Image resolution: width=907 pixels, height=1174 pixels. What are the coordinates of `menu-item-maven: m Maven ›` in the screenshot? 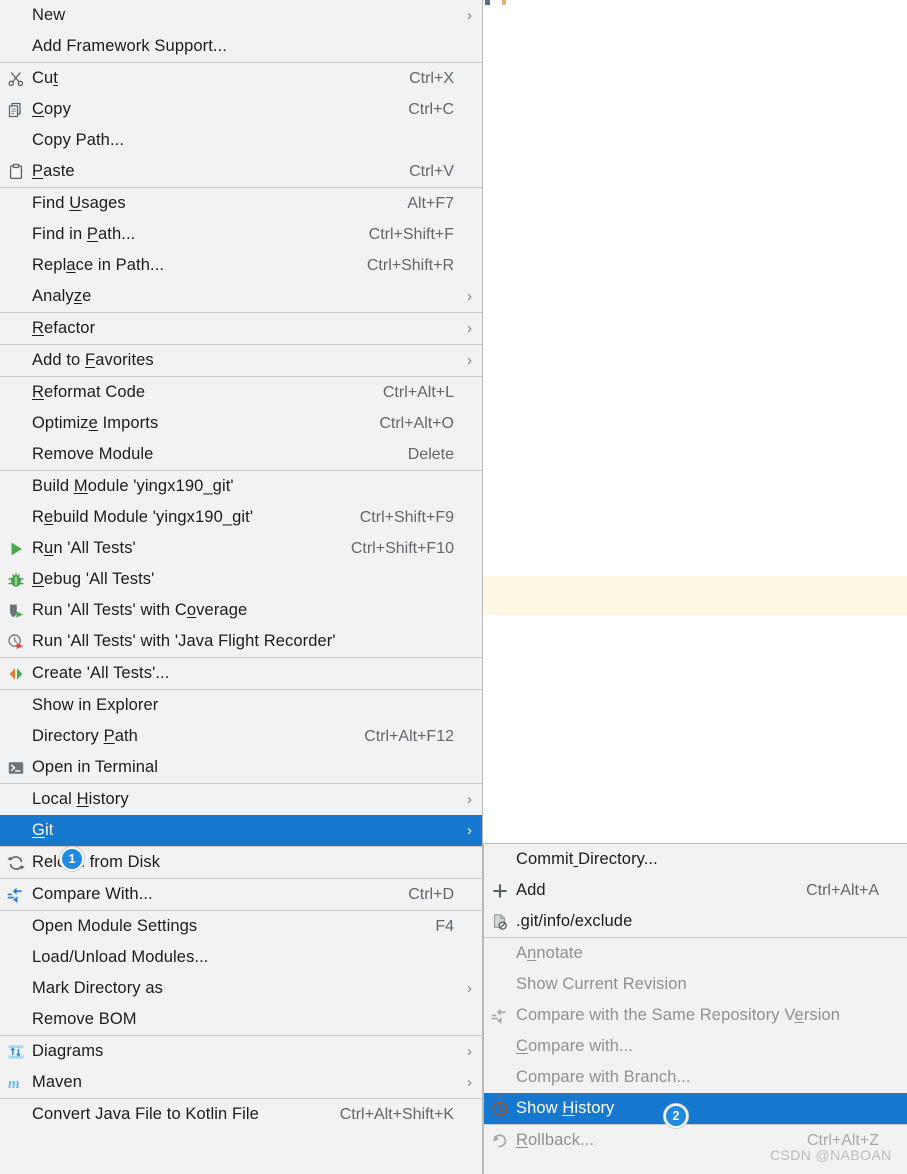 It's located at (241, 1082).